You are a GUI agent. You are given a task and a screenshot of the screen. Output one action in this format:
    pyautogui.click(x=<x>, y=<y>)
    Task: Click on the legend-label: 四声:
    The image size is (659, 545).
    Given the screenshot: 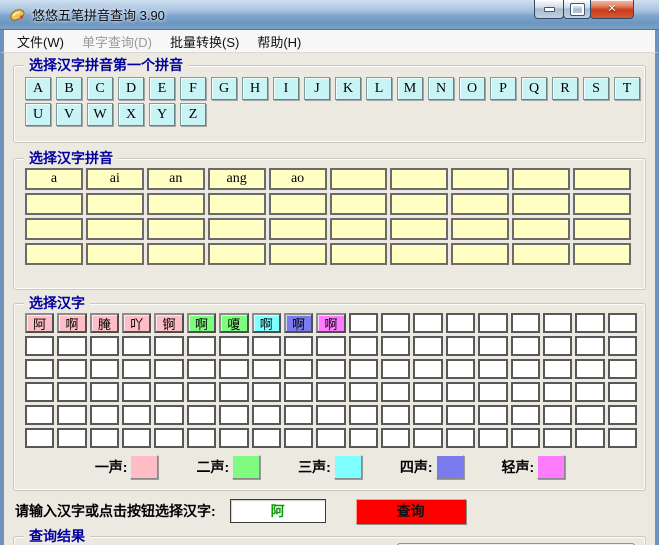 What is the action you would take?
    pyautogui.click(x=416, y=467)
    